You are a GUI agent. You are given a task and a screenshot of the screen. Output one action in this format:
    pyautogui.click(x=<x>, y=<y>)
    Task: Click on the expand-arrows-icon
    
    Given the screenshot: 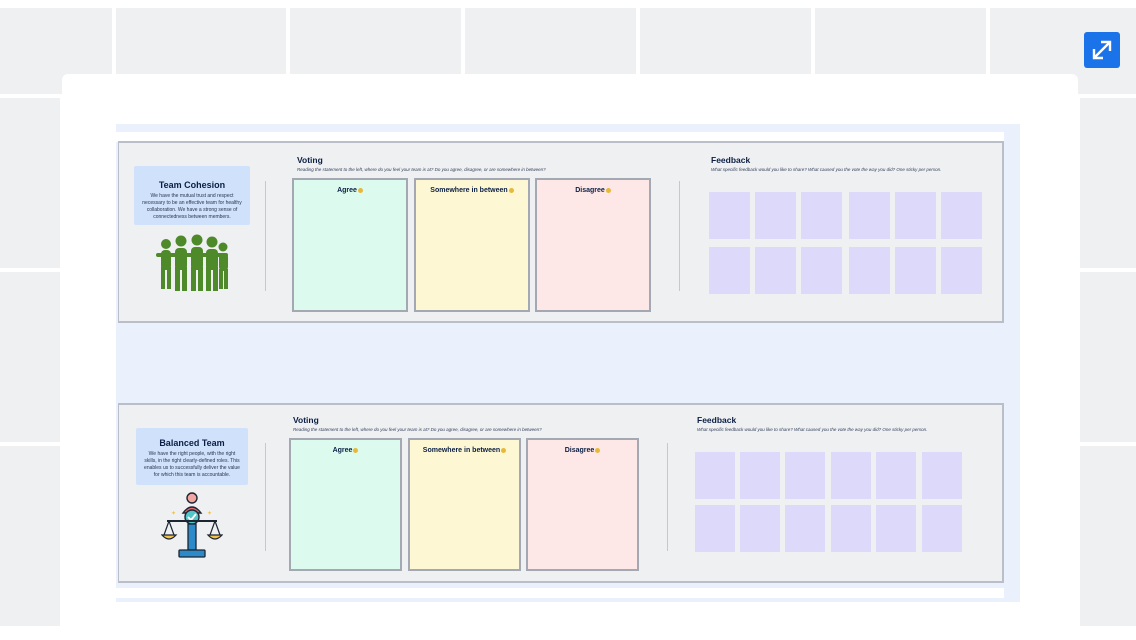 What is the action you would take?
    pyautogui.click(x=1102, y=50)
    